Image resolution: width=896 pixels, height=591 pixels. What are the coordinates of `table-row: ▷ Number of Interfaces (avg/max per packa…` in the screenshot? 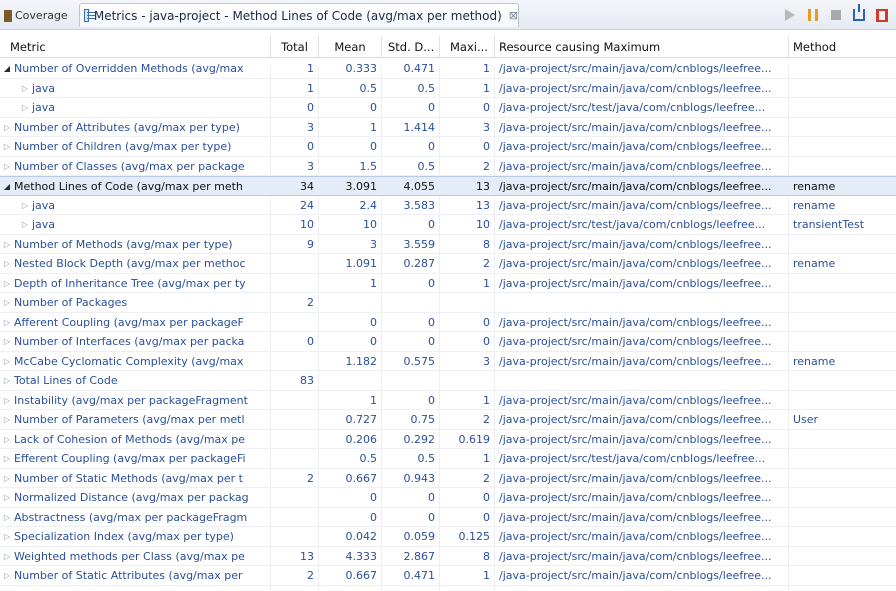 It's located at (448, 342).